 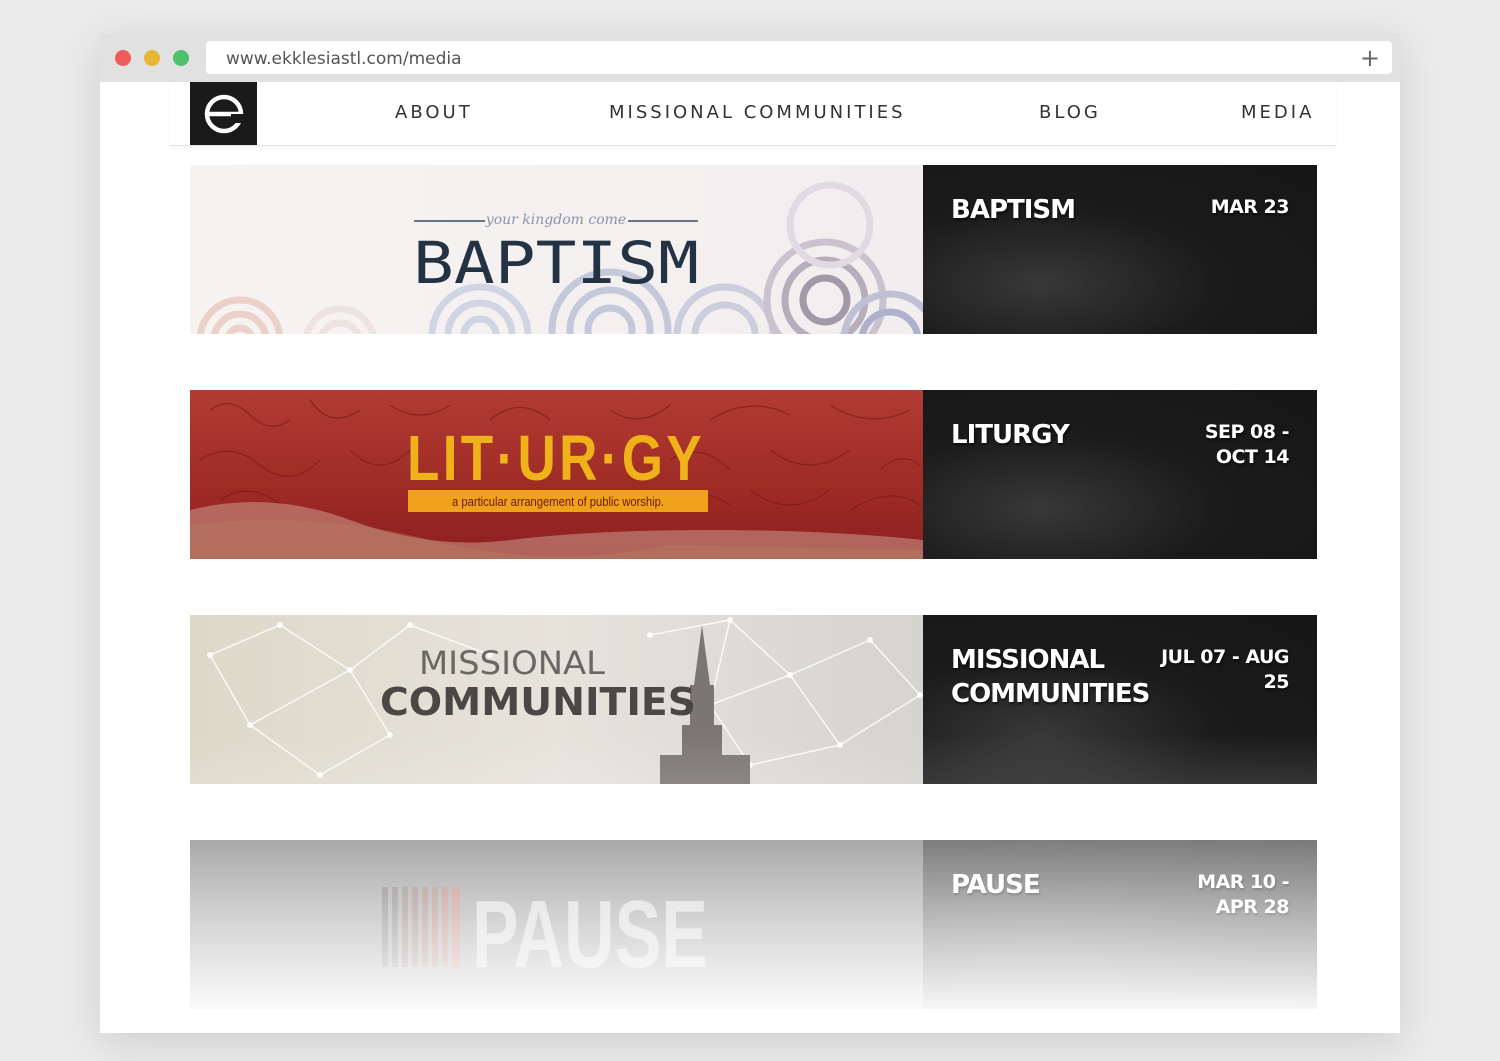 I want to click on series-card-pause: PAUSE PAUSE MAR 10 - APR 28, so click(x=753, y=924).